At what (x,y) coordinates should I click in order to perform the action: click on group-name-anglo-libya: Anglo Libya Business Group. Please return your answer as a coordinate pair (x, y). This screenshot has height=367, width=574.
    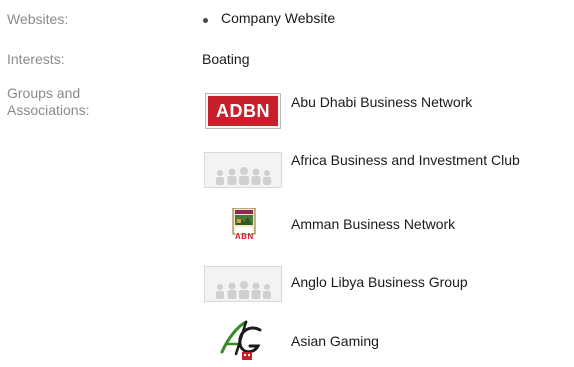
    Looking at the image, I should click on (379, 282).